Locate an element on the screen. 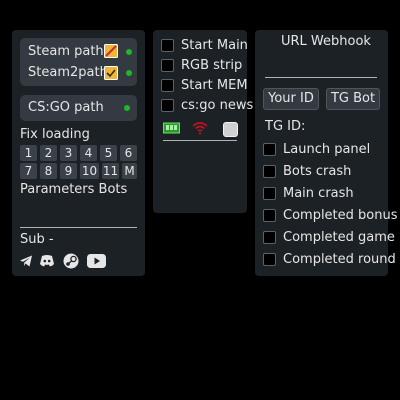 The height and width of the screenshot is (400, 400). csgo-news-checkbox-row: cs:go news is located at coordinates (207, 105).